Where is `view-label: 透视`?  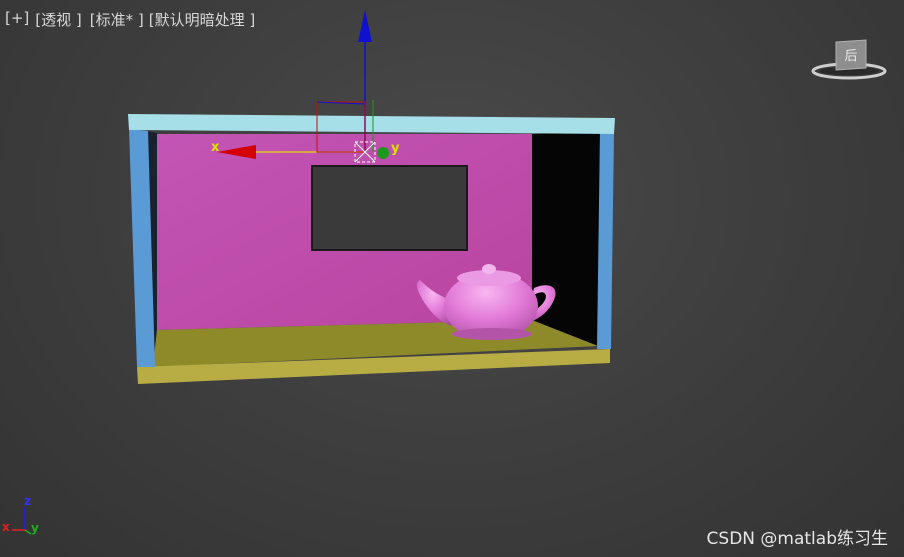 view-label: 透视 is located at coordinates (56, 20).